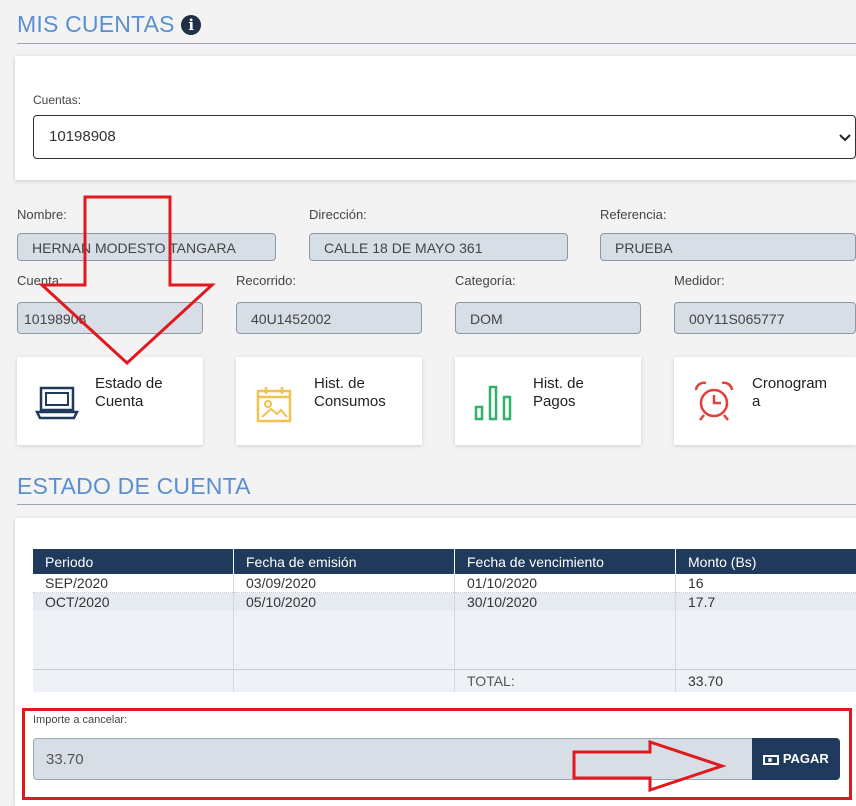 This screenshot has width=856, height=806. What do you see at coordinates (565, 601) in the screenshot?
I see `cell-fecha-vencimiento: 30/10/2020` at bounding box center [565, 601].